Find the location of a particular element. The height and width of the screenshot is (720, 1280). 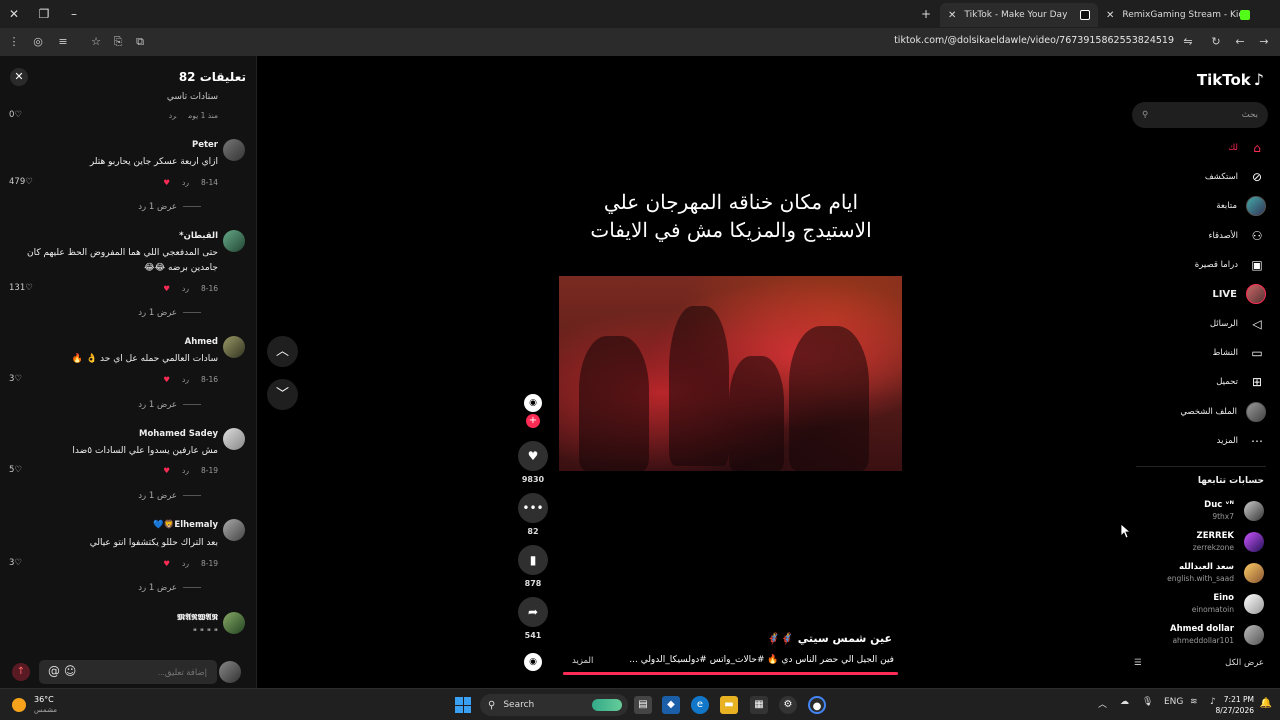

tab-tiktok: ✕ TikTok - Make Your Day is located at coordinates (1019, 15).